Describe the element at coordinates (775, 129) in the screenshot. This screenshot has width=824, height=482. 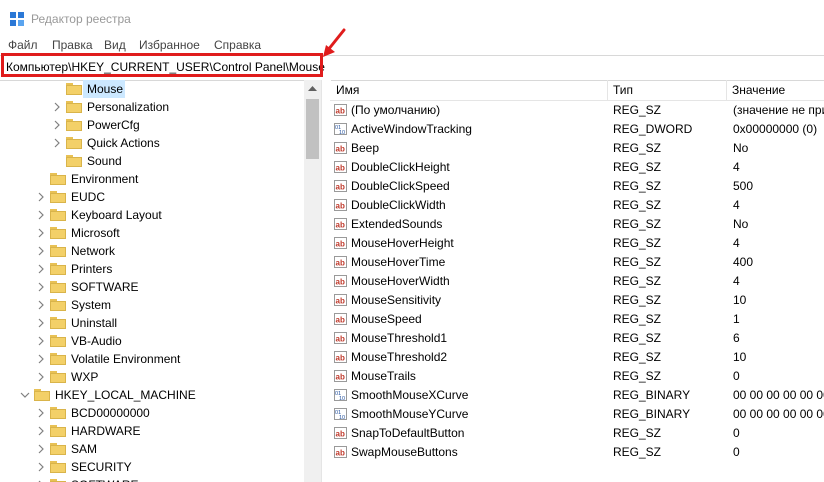
I see `value-data: 0x00000000 (0)` at that location.